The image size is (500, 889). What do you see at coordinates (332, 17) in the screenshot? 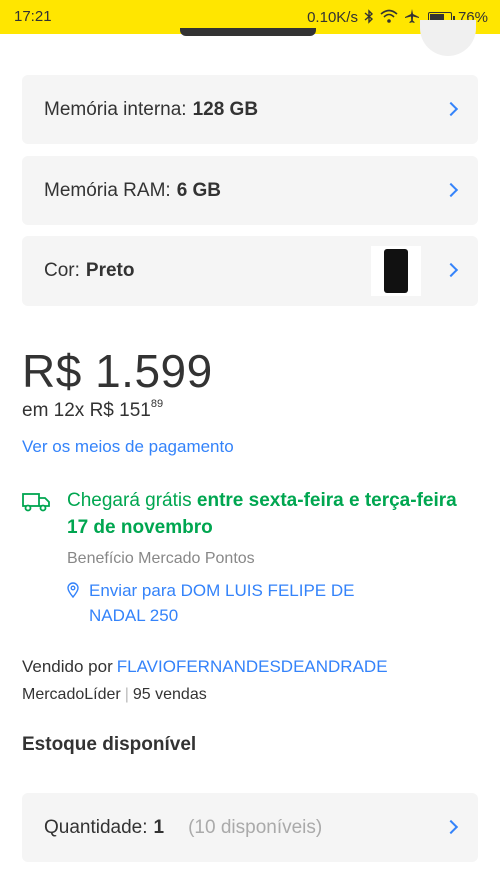
I see `network-speed: 0.10K/s` at bounding box center [332, 17].